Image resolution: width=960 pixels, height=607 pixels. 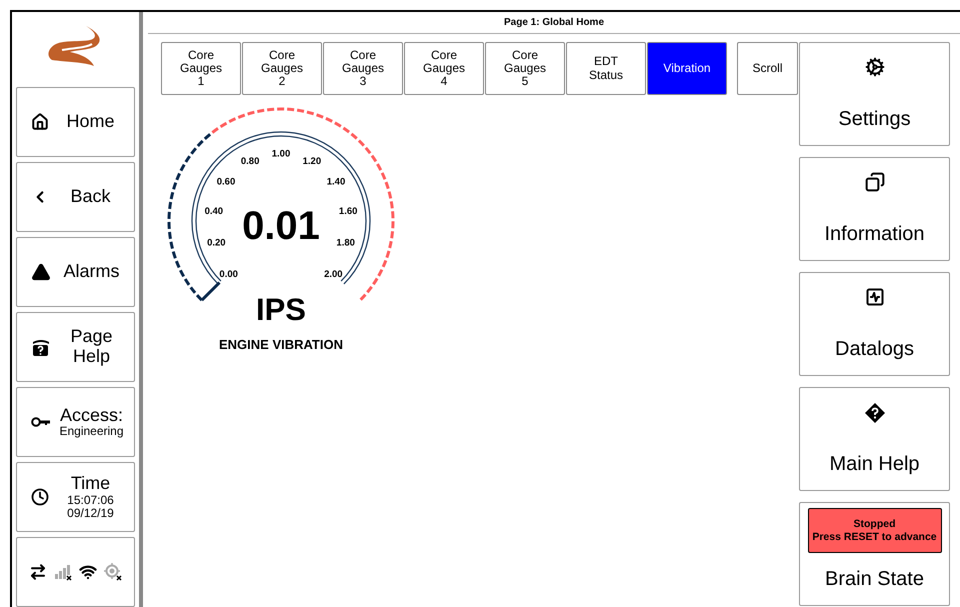 What do you see at coordinates (41, 272) in the screenshot?
I see `warning-icon` at bounding box center [41, 272].